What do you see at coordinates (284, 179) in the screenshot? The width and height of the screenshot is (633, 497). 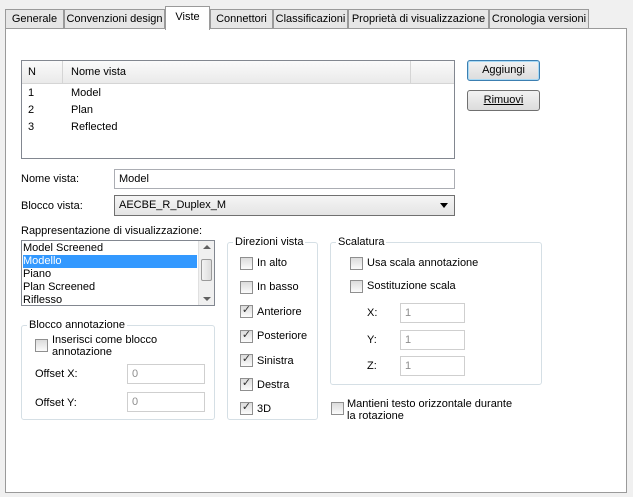 I see `view-name-field: Model` at bounding box center [284, 179].